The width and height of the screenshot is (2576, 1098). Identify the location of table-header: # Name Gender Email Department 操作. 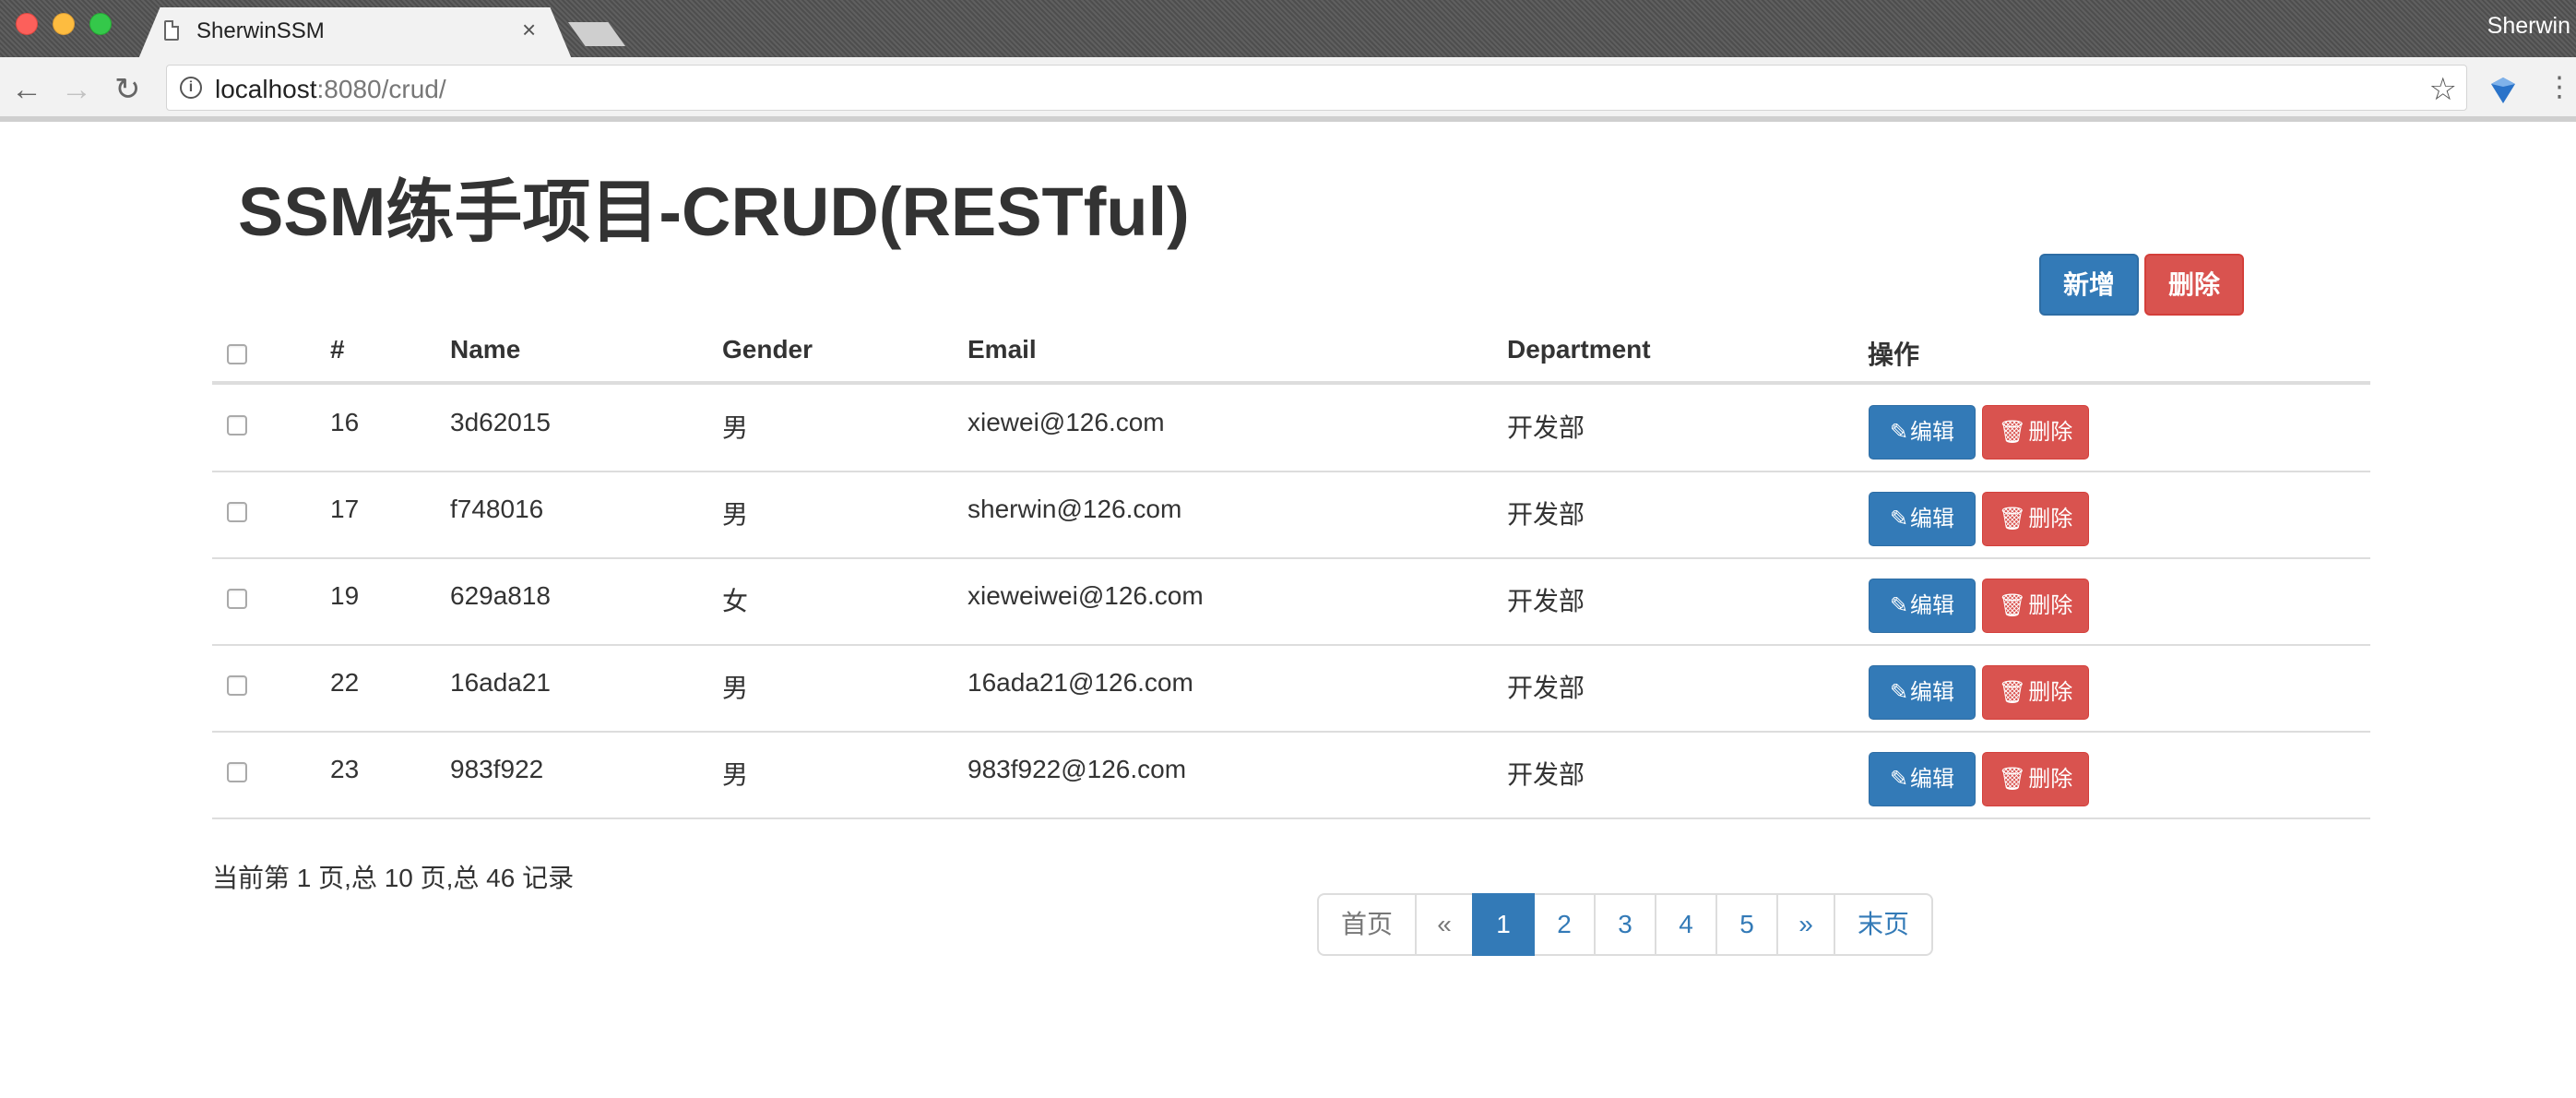
(1291, 352).